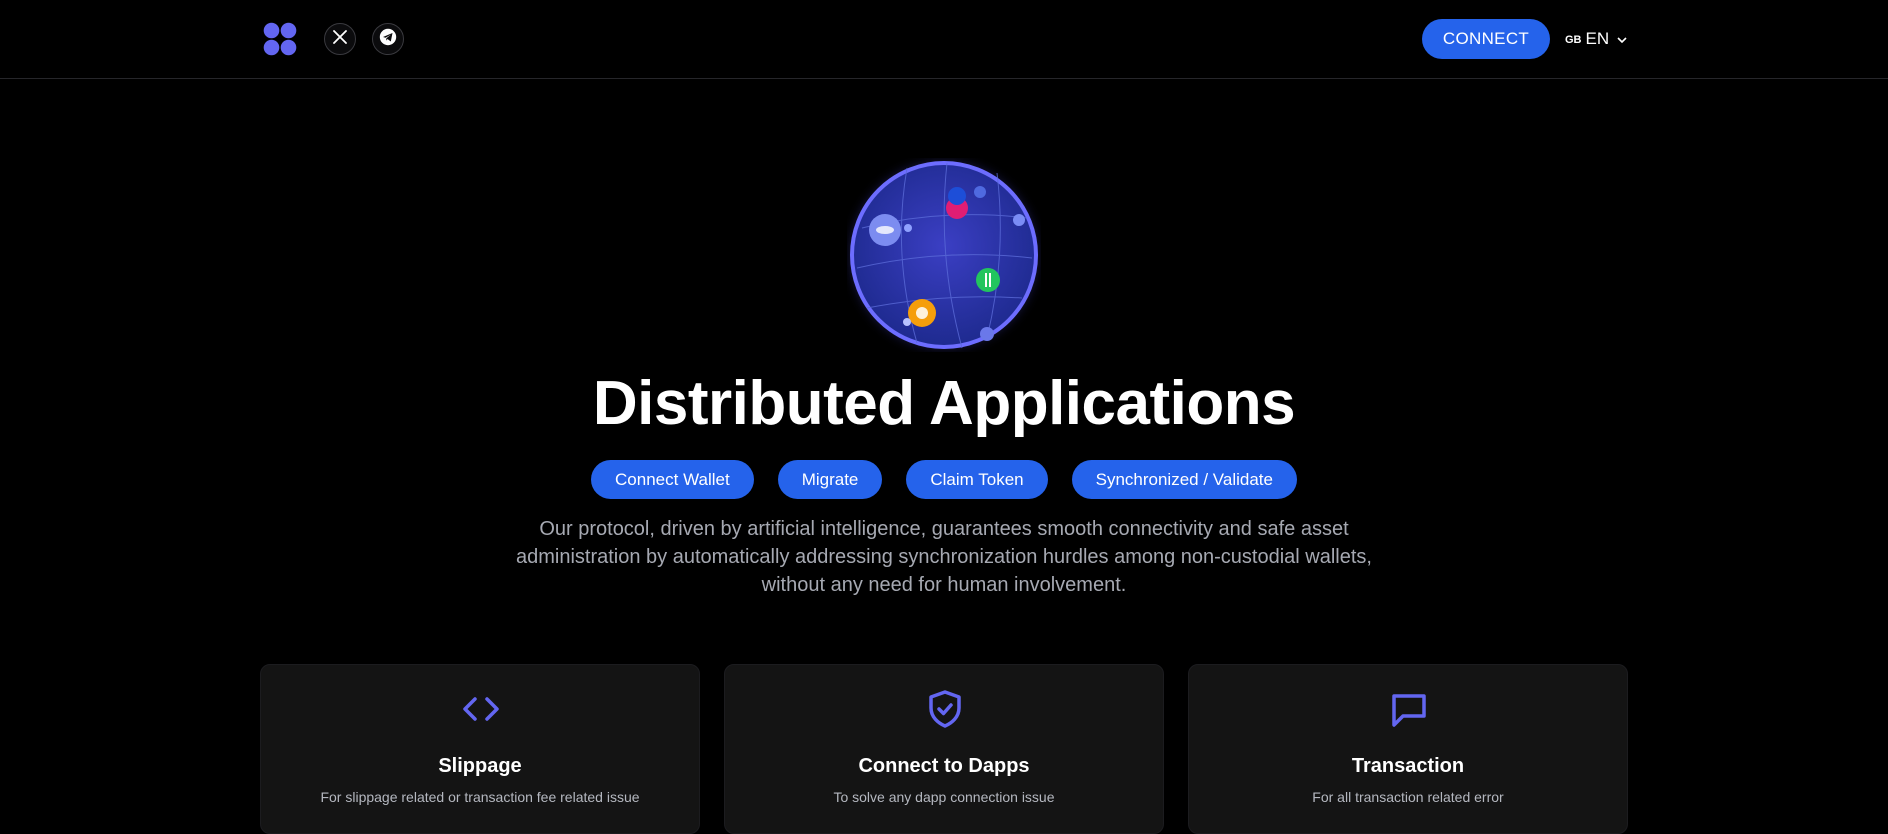 This screenshot has width=1888, height=834. What do you see at coordinates (1408, 797) in the screenshot?
I see `card-subtitle: For all transaction related error` at bounding box center [1408, 797].